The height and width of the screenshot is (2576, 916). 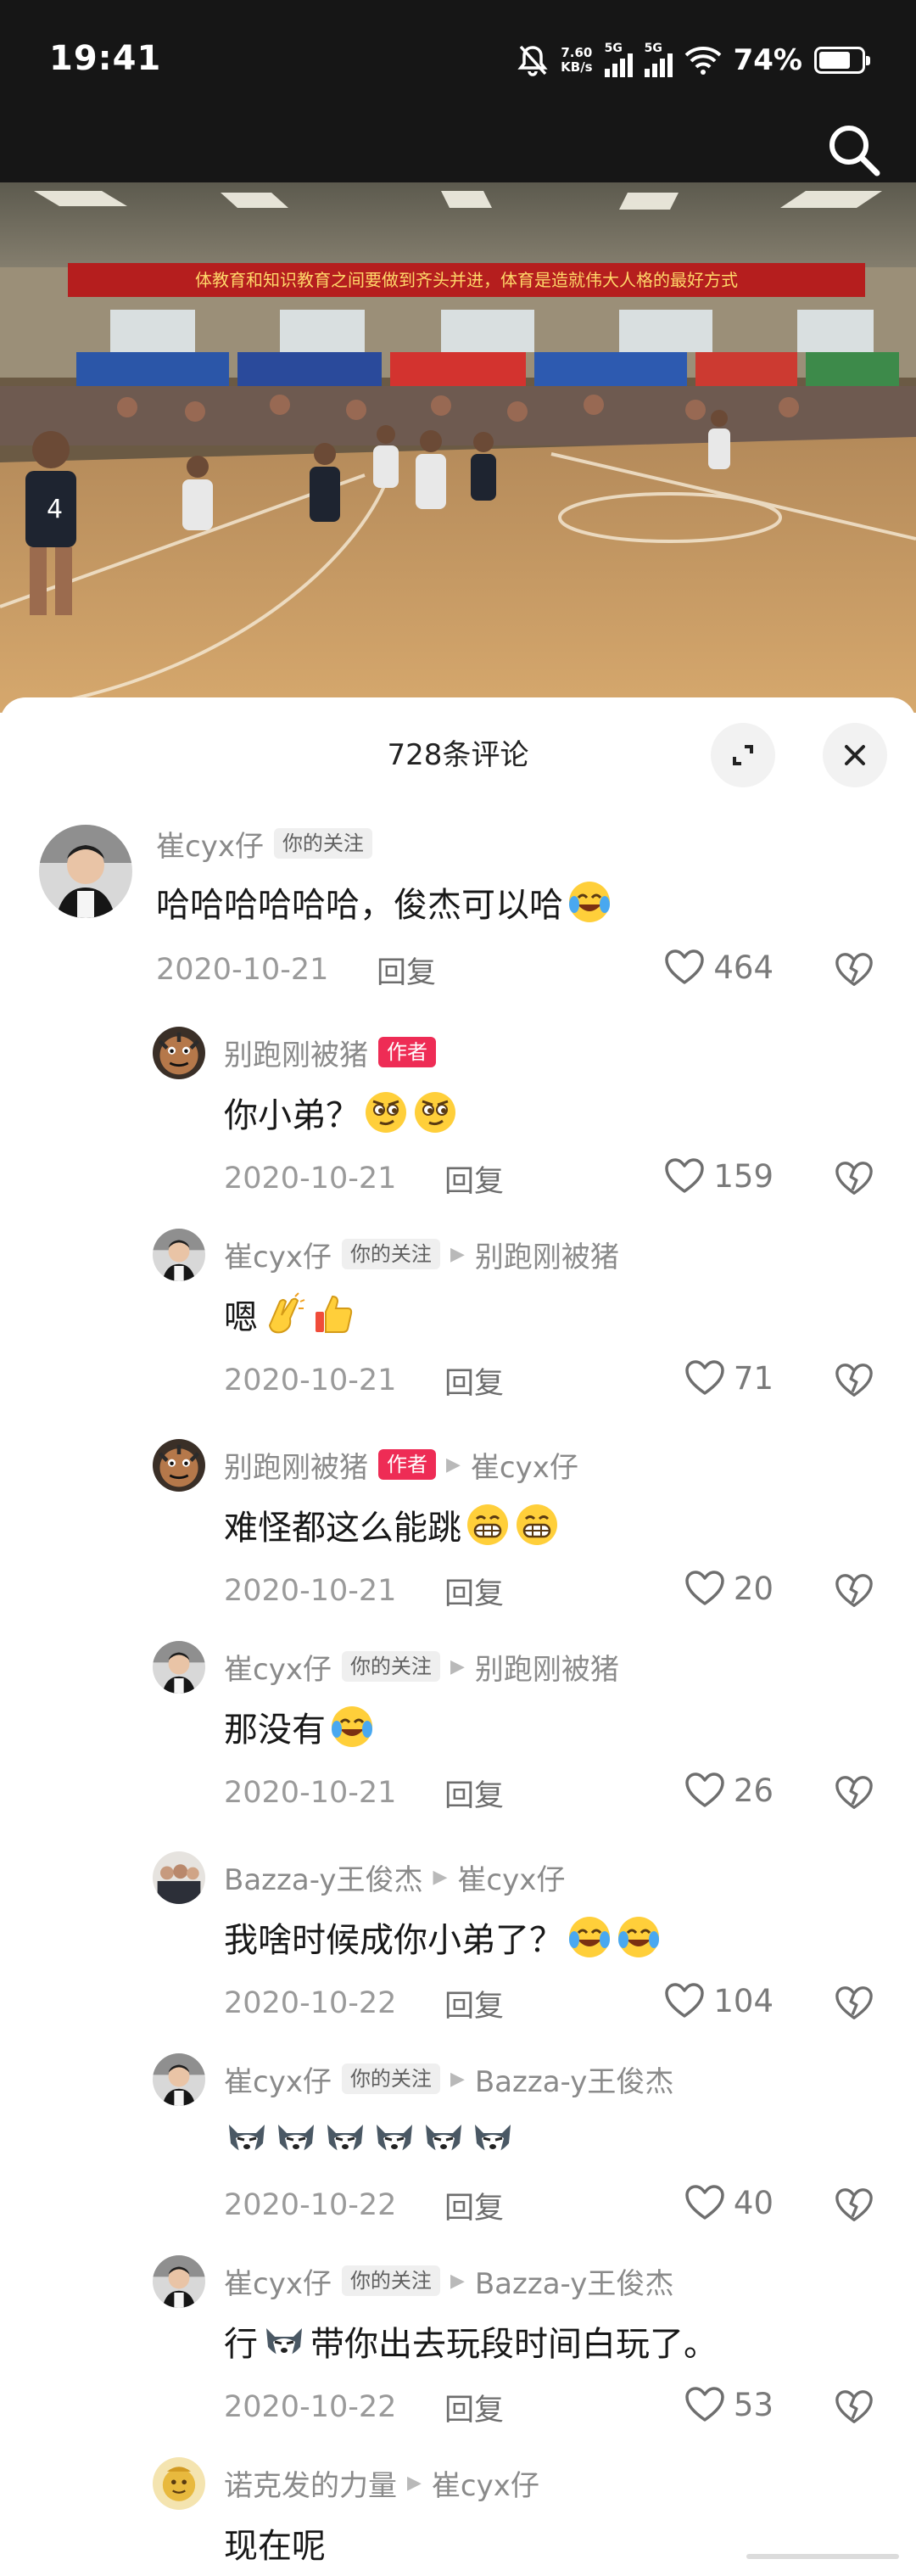 What do you see at coordinates (310, 2483) in the screenshot?
I see `username: 诺克发的力量` at bounding box center [310, 2483].